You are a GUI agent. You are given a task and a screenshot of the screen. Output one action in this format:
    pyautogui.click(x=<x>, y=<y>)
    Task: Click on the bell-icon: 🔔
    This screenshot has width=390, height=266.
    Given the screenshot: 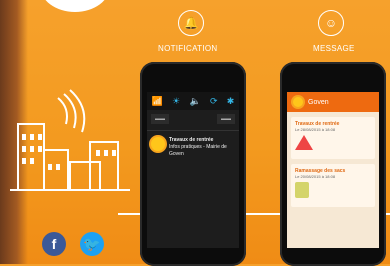 What is the action you would take?
    pyautogui.click(x=191, y=23)
    